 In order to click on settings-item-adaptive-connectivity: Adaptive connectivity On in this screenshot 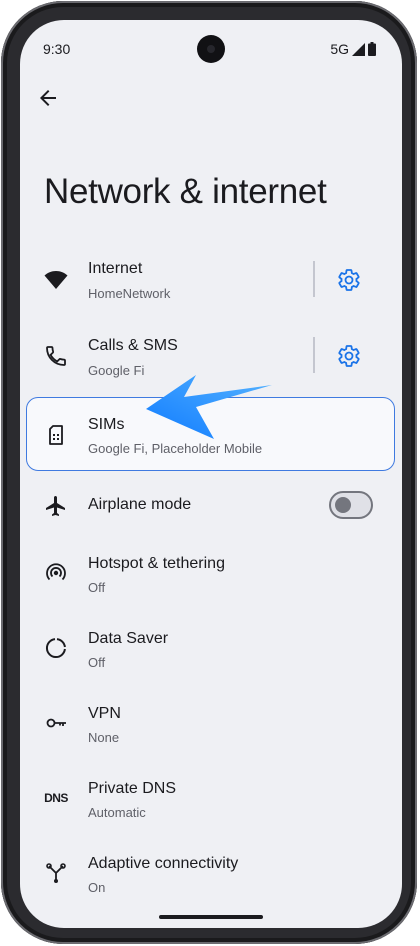, I will do `click(211, 872)`.